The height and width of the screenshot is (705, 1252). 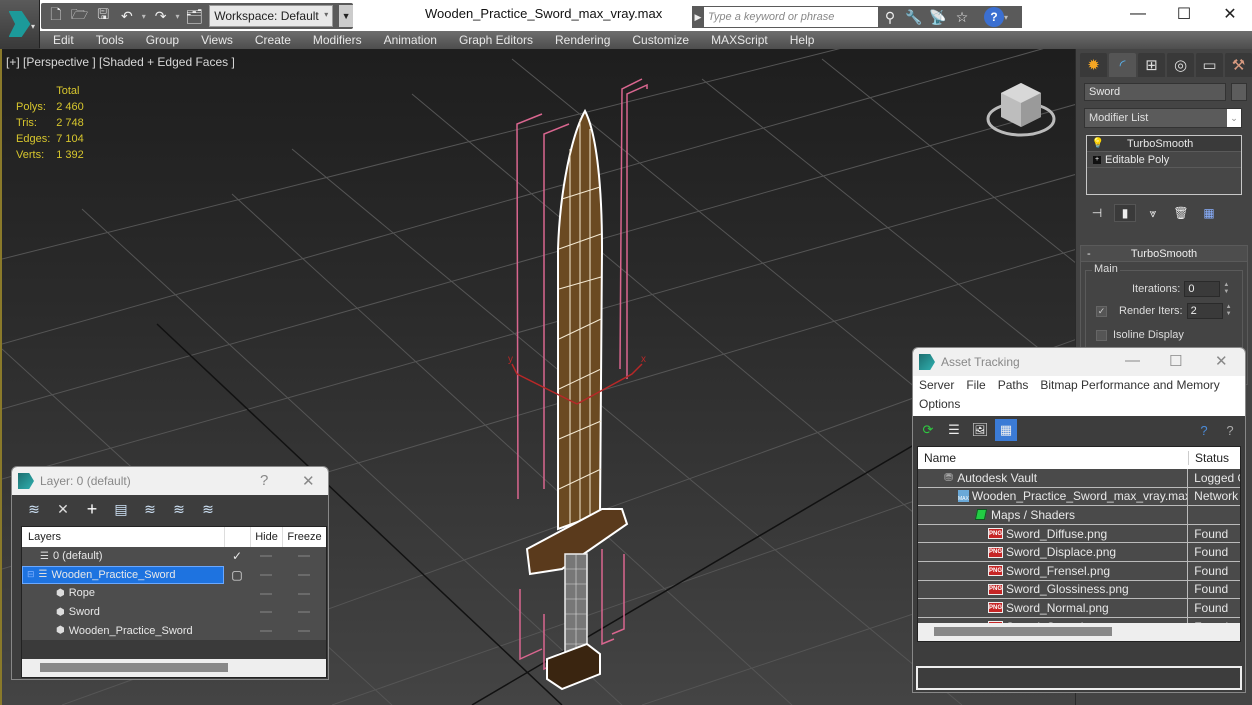 What do you see at coordinates (975, 386) in the screenshot?
I see `menu-file: File` at bounding box center [975, 386].